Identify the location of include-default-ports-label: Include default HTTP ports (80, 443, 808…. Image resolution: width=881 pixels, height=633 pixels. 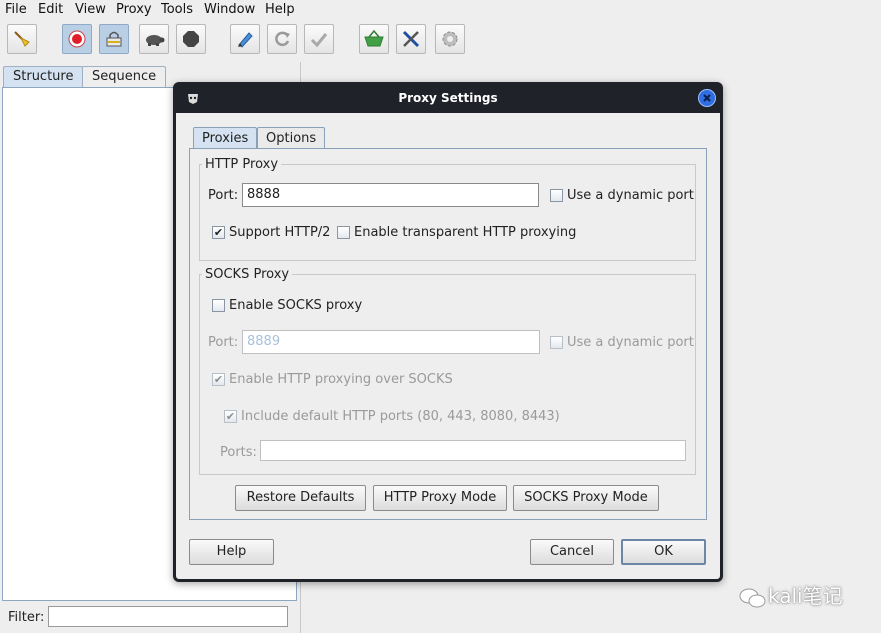
(400, 416).